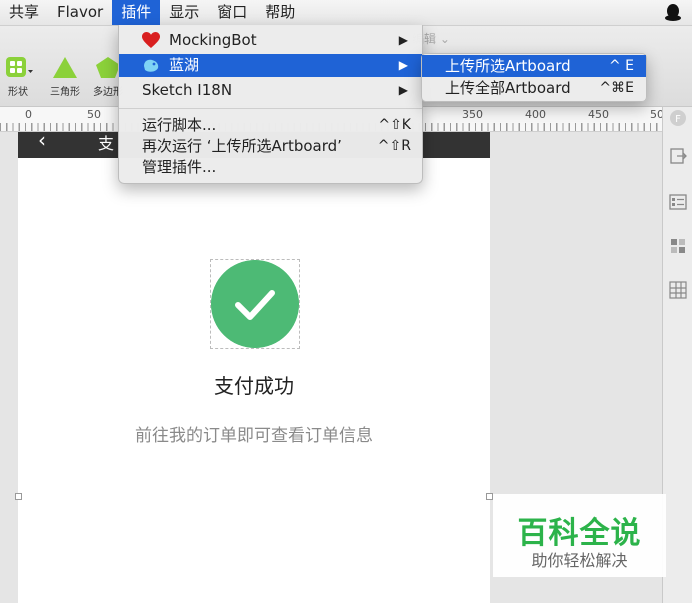  What do you see at coordinates (213, 40) in the screenshot?
I see `menu-item-label: MockingBot` at bounding box center [213, 40].